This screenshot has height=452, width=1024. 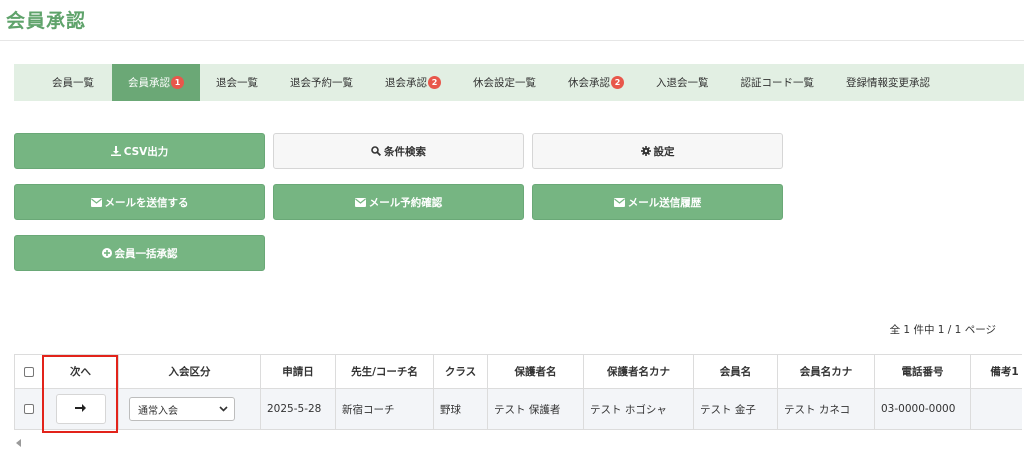 What do you see at coordinates (826, 409) in the screenshot?
I see `row-member-kana: テスト カネコ` at bounding box center [826, 409].